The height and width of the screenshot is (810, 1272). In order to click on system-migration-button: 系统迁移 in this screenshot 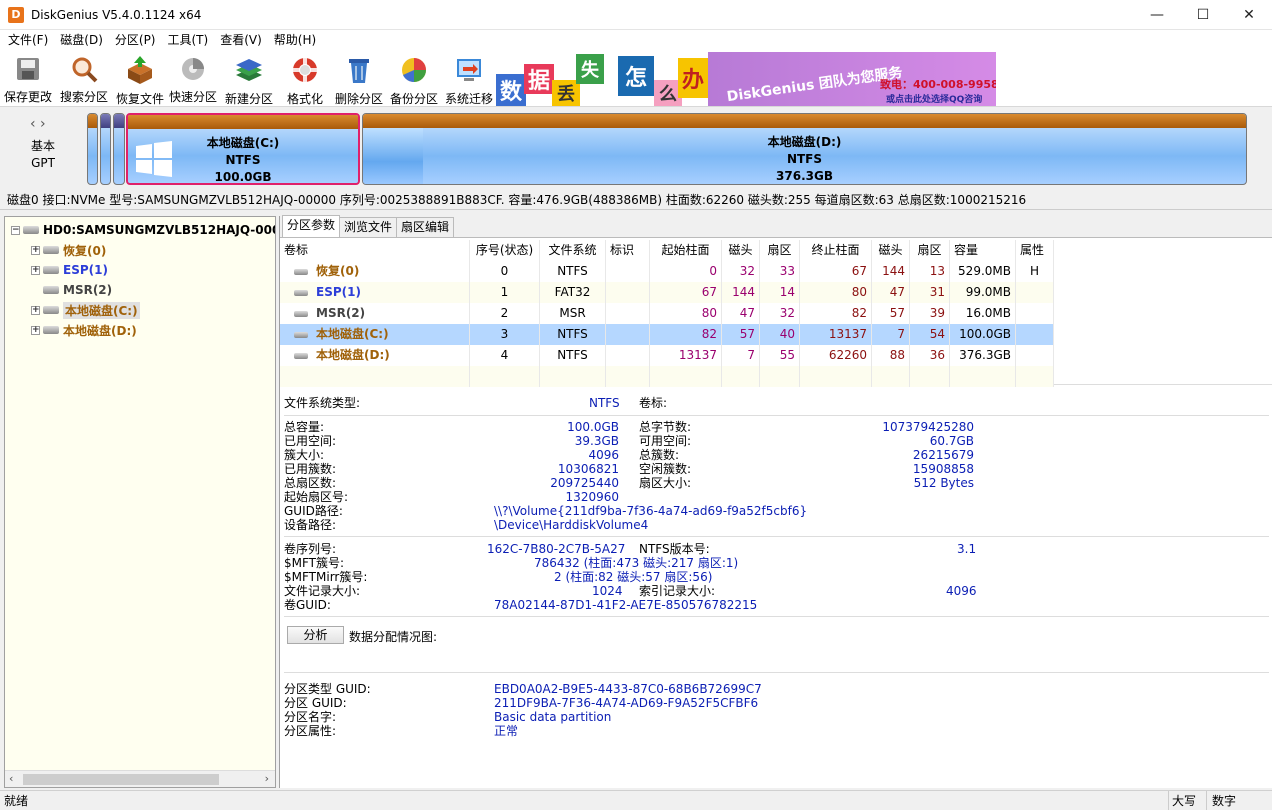, I will do `click(469, 79)`.